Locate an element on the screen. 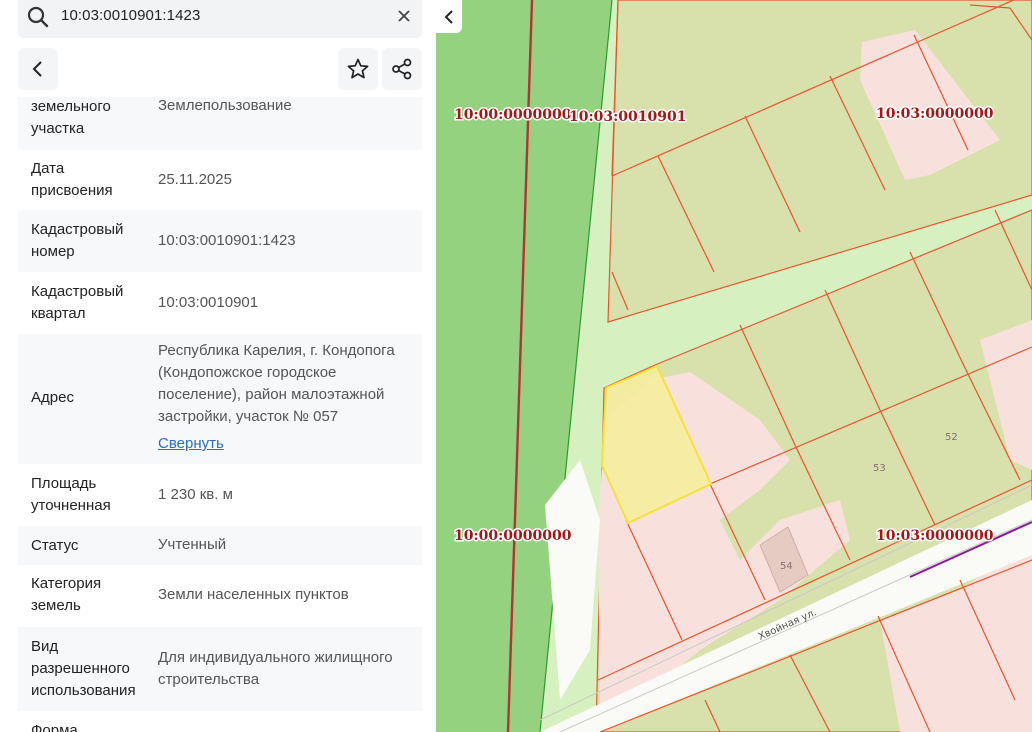 The height and width of the screenshot is (732, 1032). detail-row-assigned-date: Дата присвоения 25.11.2025 is located at coordinates (220, 180).